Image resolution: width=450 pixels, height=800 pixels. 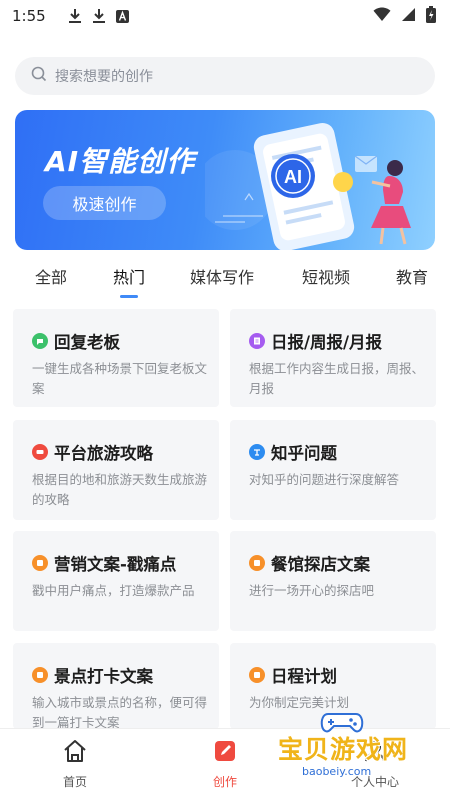 I want to click on template-card: 景点打卡文案 输入城市或景点的名称，便可得到一篇打卡文案, so click(x=116, y=686).